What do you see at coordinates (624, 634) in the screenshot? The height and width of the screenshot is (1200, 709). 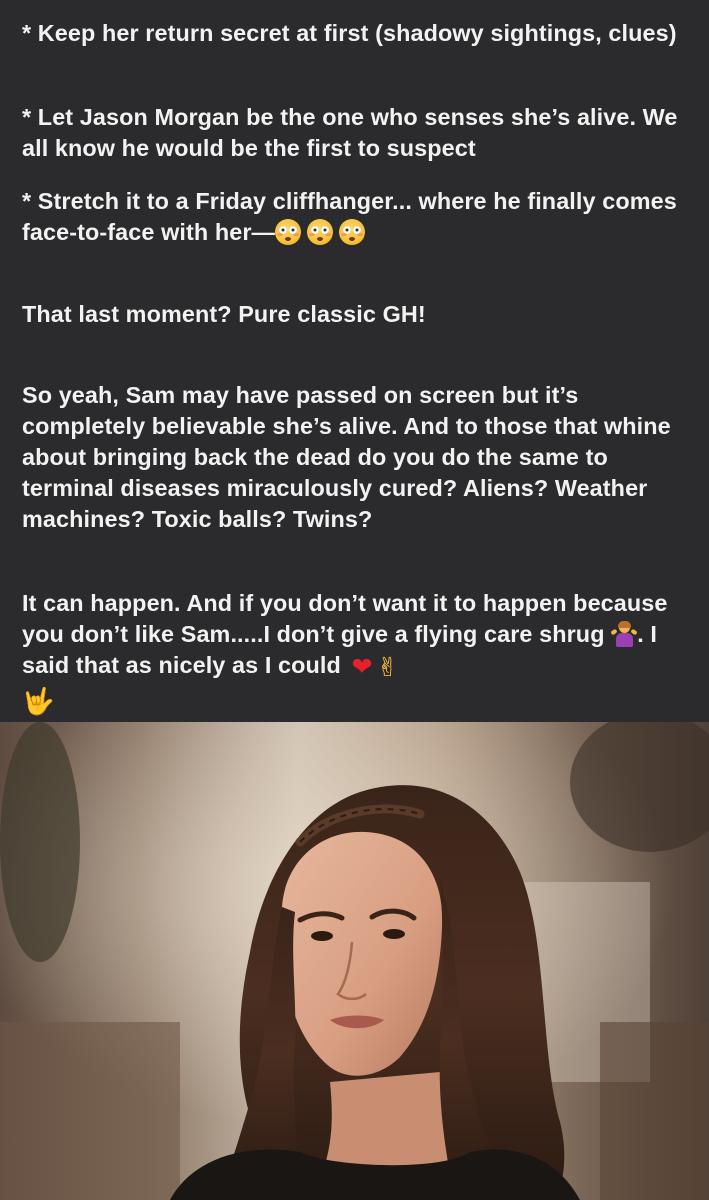 I see `woman-shrugging-icon` at bounding box center [624, 634].